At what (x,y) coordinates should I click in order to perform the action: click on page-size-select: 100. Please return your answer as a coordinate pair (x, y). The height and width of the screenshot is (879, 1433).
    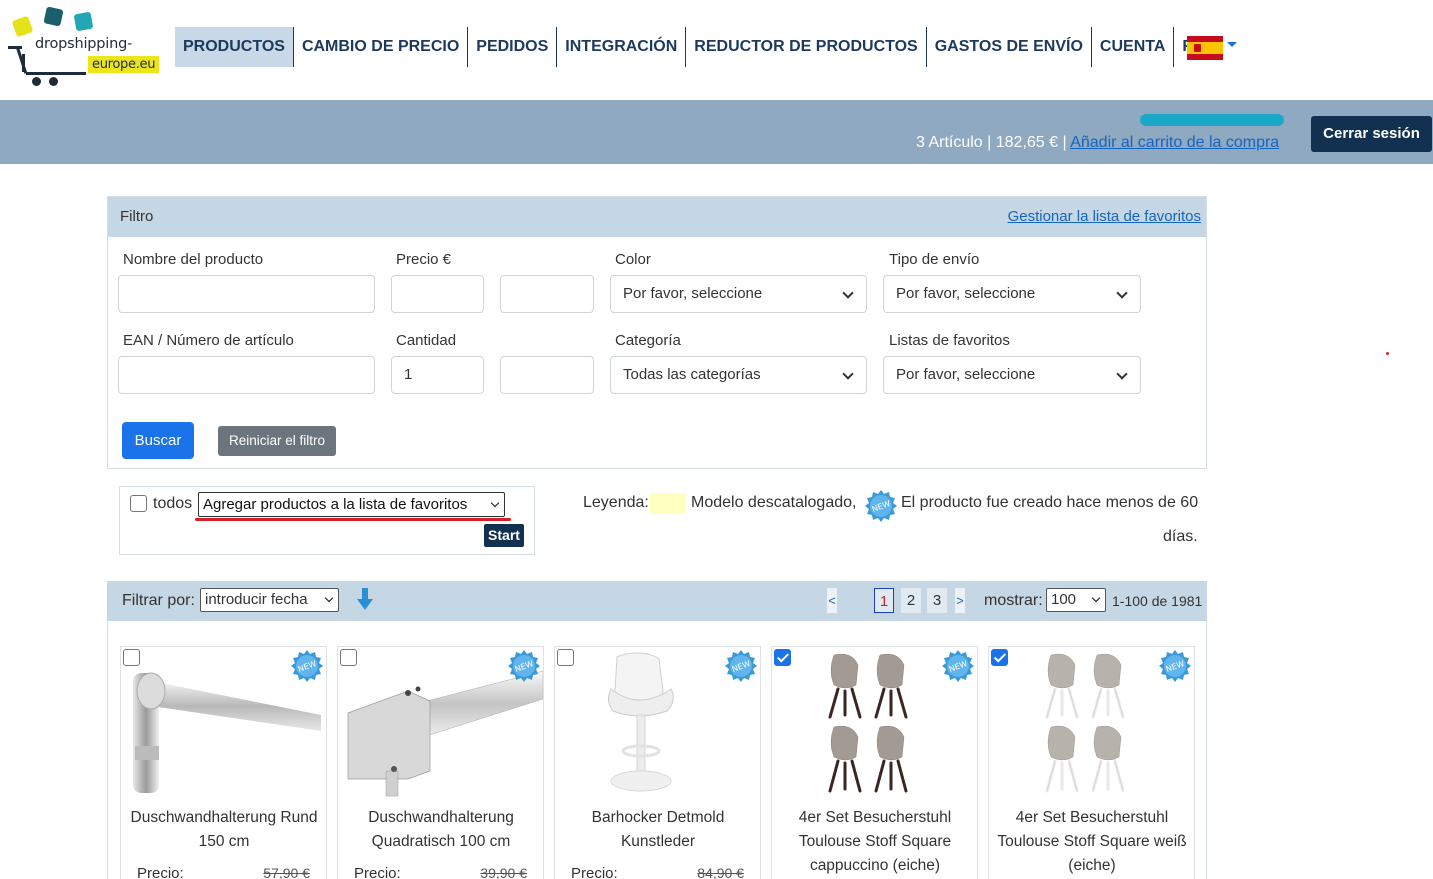
    Looking at the image, I should click on (1076, 600).